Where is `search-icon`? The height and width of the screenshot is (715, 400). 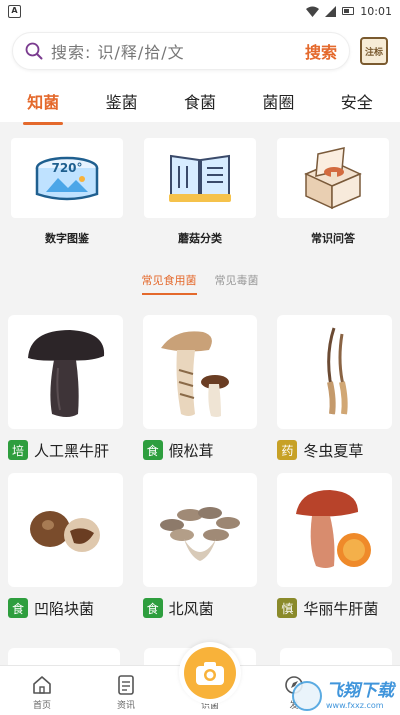
search-icon is located at coordinates (34, 51).